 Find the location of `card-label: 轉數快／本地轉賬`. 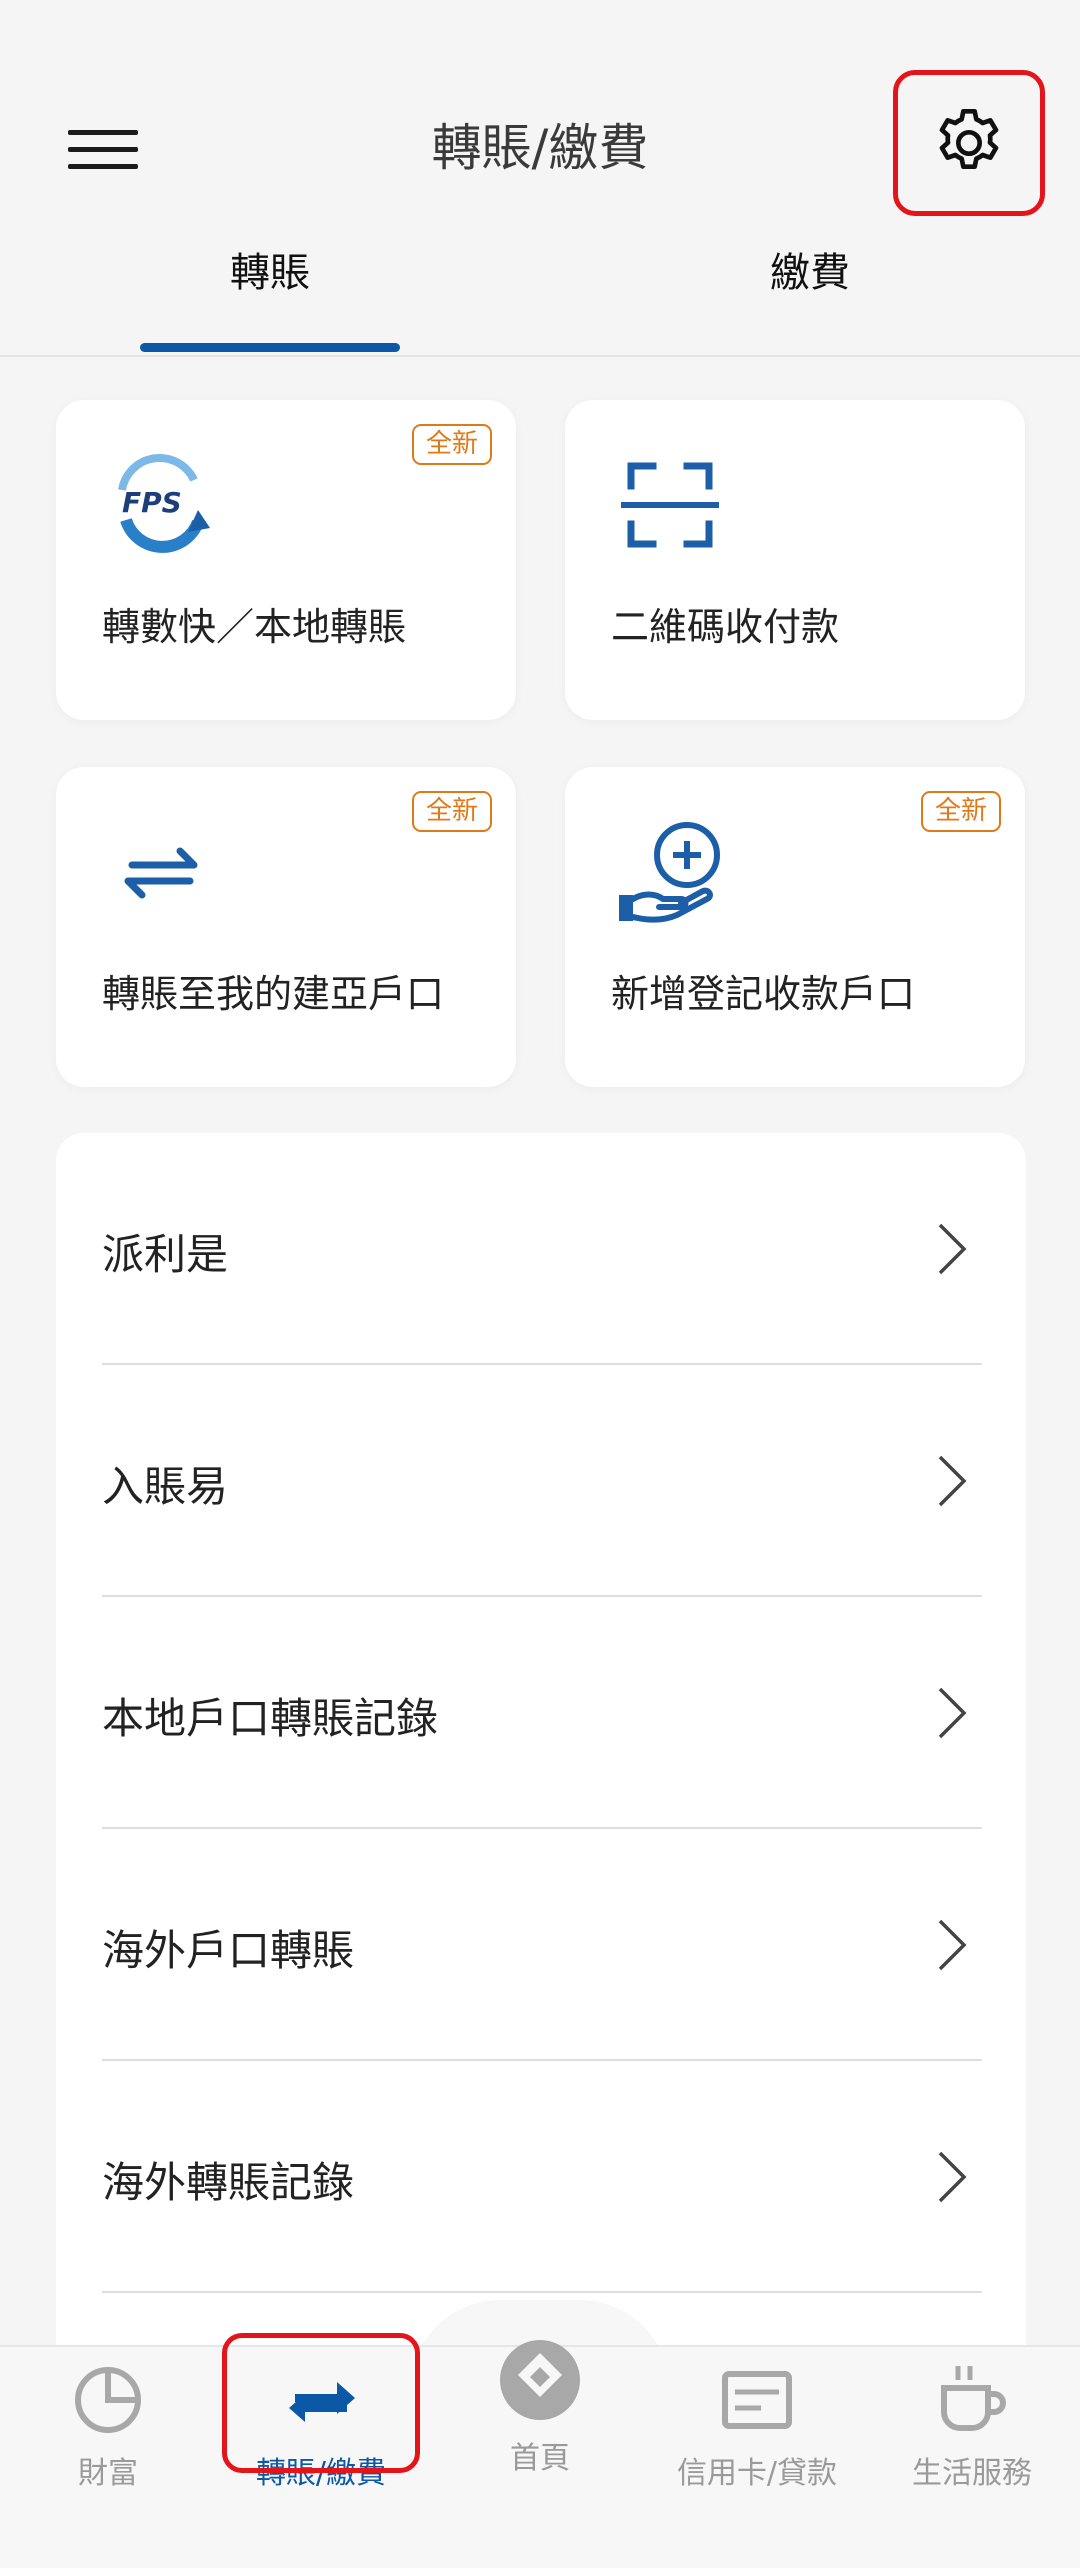

card-label: 轉數快／本地轉賬 is located at coordinates (254, 627).